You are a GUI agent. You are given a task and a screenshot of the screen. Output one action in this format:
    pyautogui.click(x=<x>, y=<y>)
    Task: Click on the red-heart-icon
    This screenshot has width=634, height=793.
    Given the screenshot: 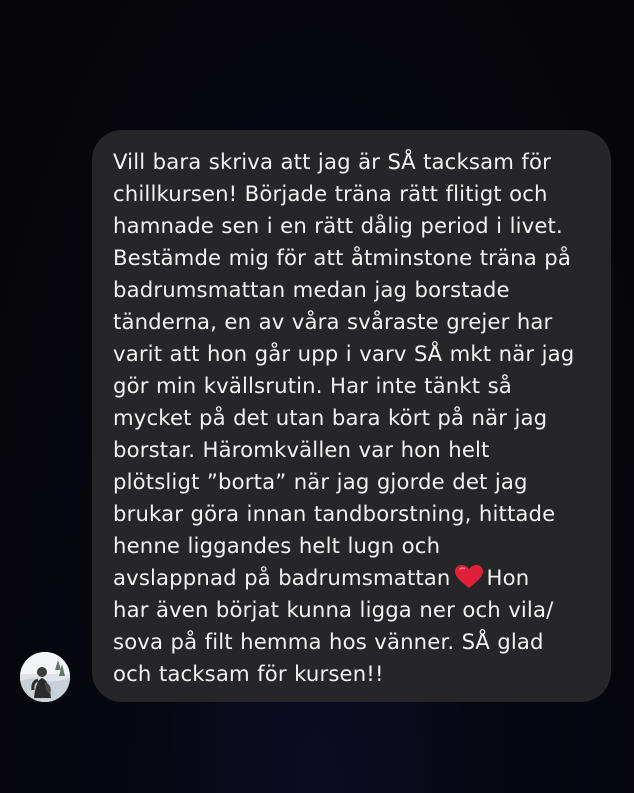 What is the action you would take?
    pyautogui.click(x=468, y=577)
    